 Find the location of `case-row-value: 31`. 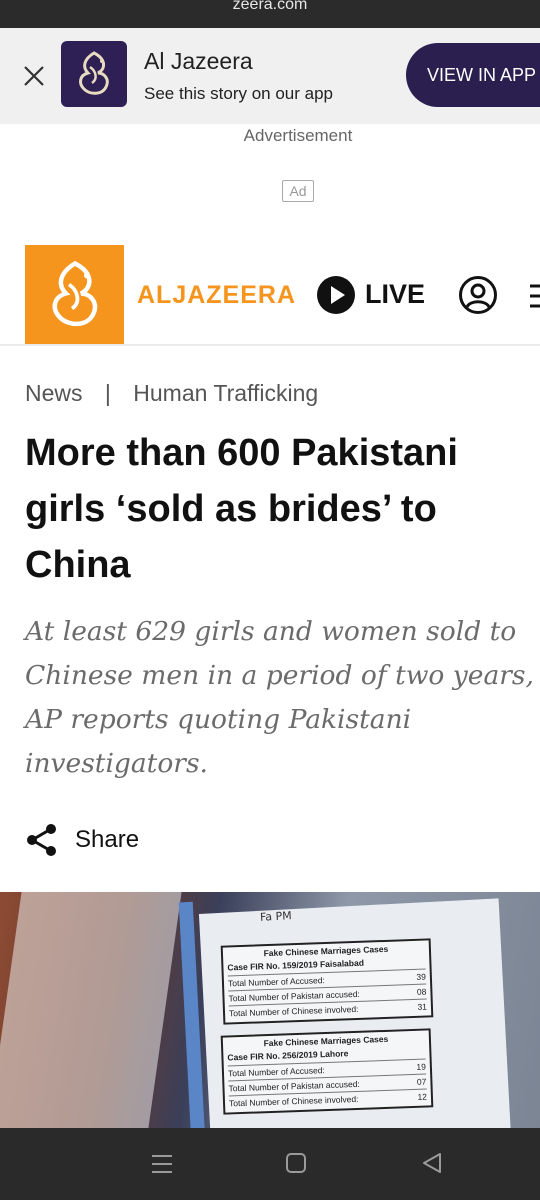

case-row-value: 31 is located at coordinates (422, 1006).